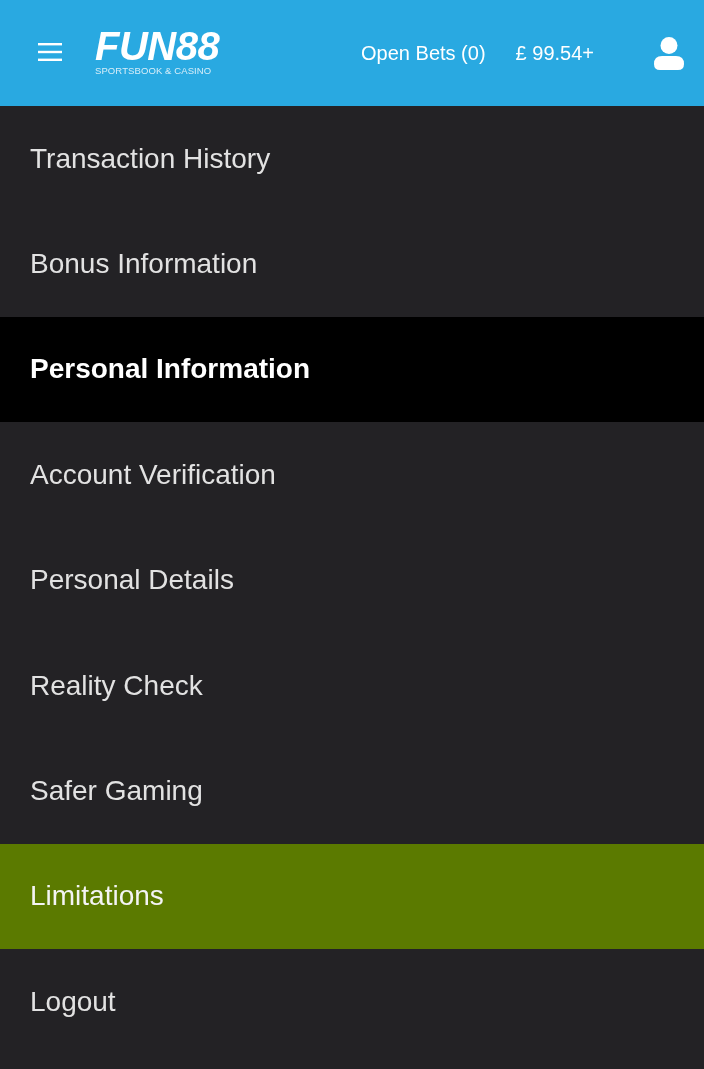 The width and height of the screenshot is (704, 1069). Describe the element at coordinates (50, 52) in the screenshot. I see `menu-icon` at that location.